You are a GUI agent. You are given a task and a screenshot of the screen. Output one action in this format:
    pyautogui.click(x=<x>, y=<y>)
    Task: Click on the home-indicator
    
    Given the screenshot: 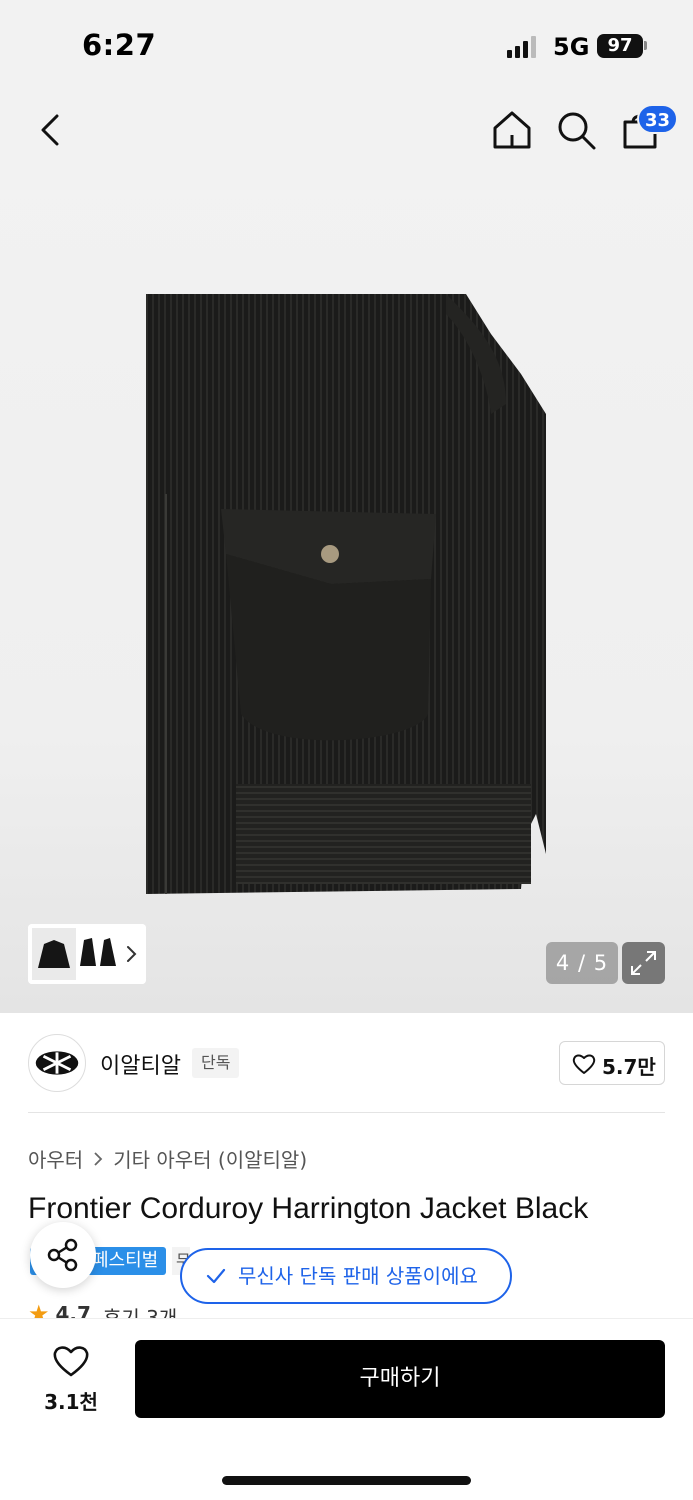 What is the action you would take?
    pyautogui.click(x=346, y=1480)
    